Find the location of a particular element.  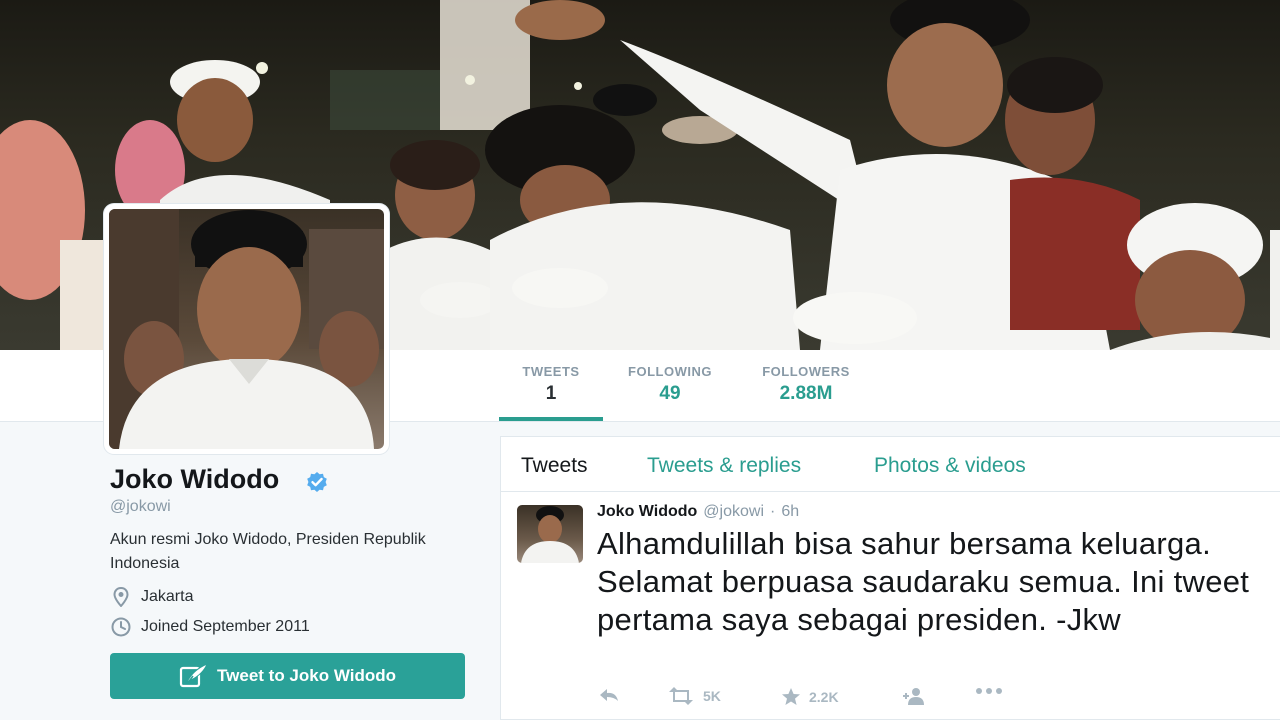

profile-handle: @jokowi is located at coordinates (140, 507).